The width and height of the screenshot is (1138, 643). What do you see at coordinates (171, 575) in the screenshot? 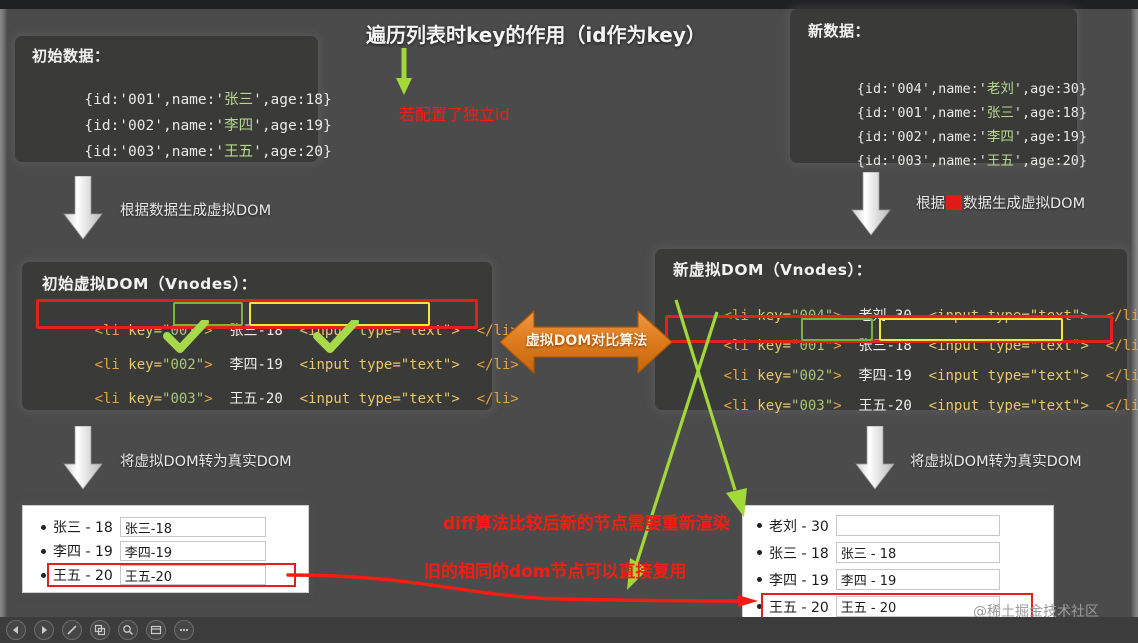
I see `old-real-dom-row-highlight` at bounding box center [171, 575].